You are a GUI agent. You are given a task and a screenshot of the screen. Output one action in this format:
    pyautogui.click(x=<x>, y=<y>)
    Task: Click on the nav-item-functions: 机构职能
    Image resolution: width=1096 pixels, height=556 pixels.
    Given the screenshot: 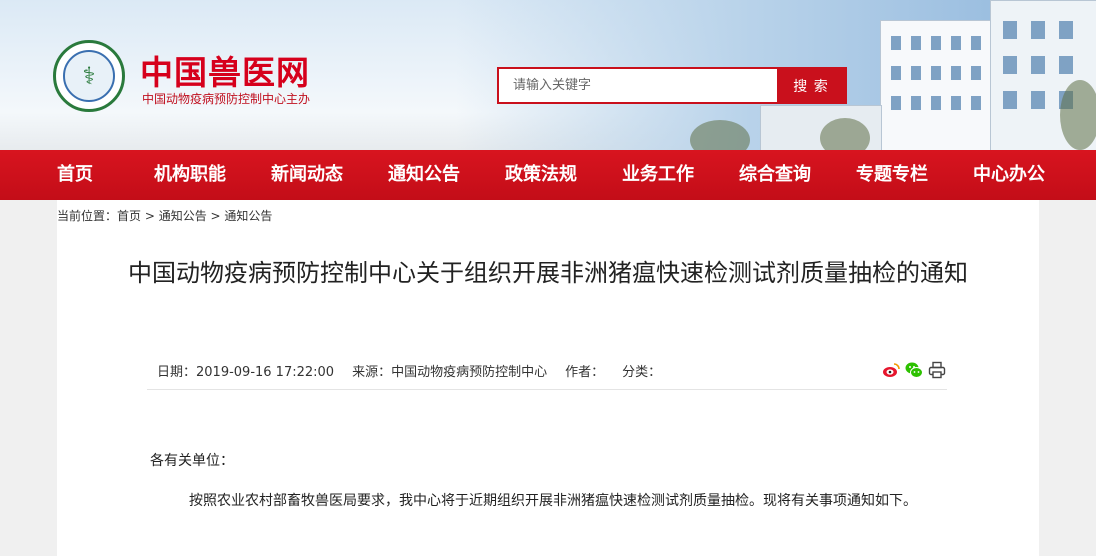 What is the action you would take?
    pyautogui.click(x=190, y=175)
    